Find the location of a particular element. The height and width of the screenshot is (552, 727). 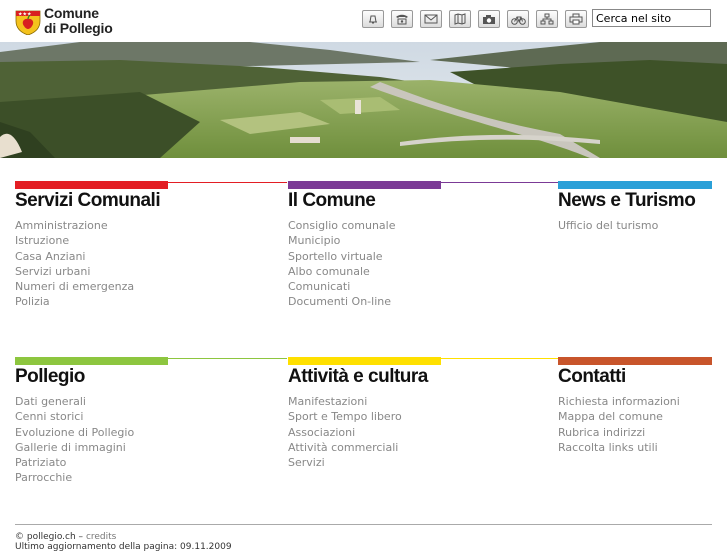

mail-icon is located at coordinates (431, 19).